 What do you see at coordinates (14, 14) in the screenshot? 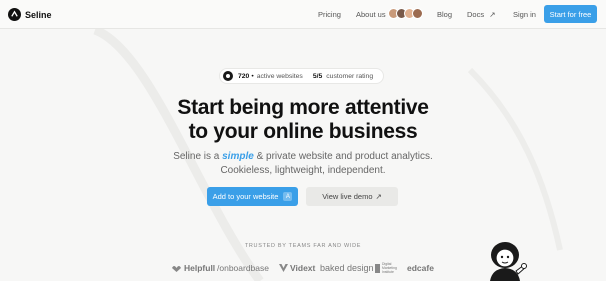
I see `seline-logo-icon` at bounding box center [14, 14].